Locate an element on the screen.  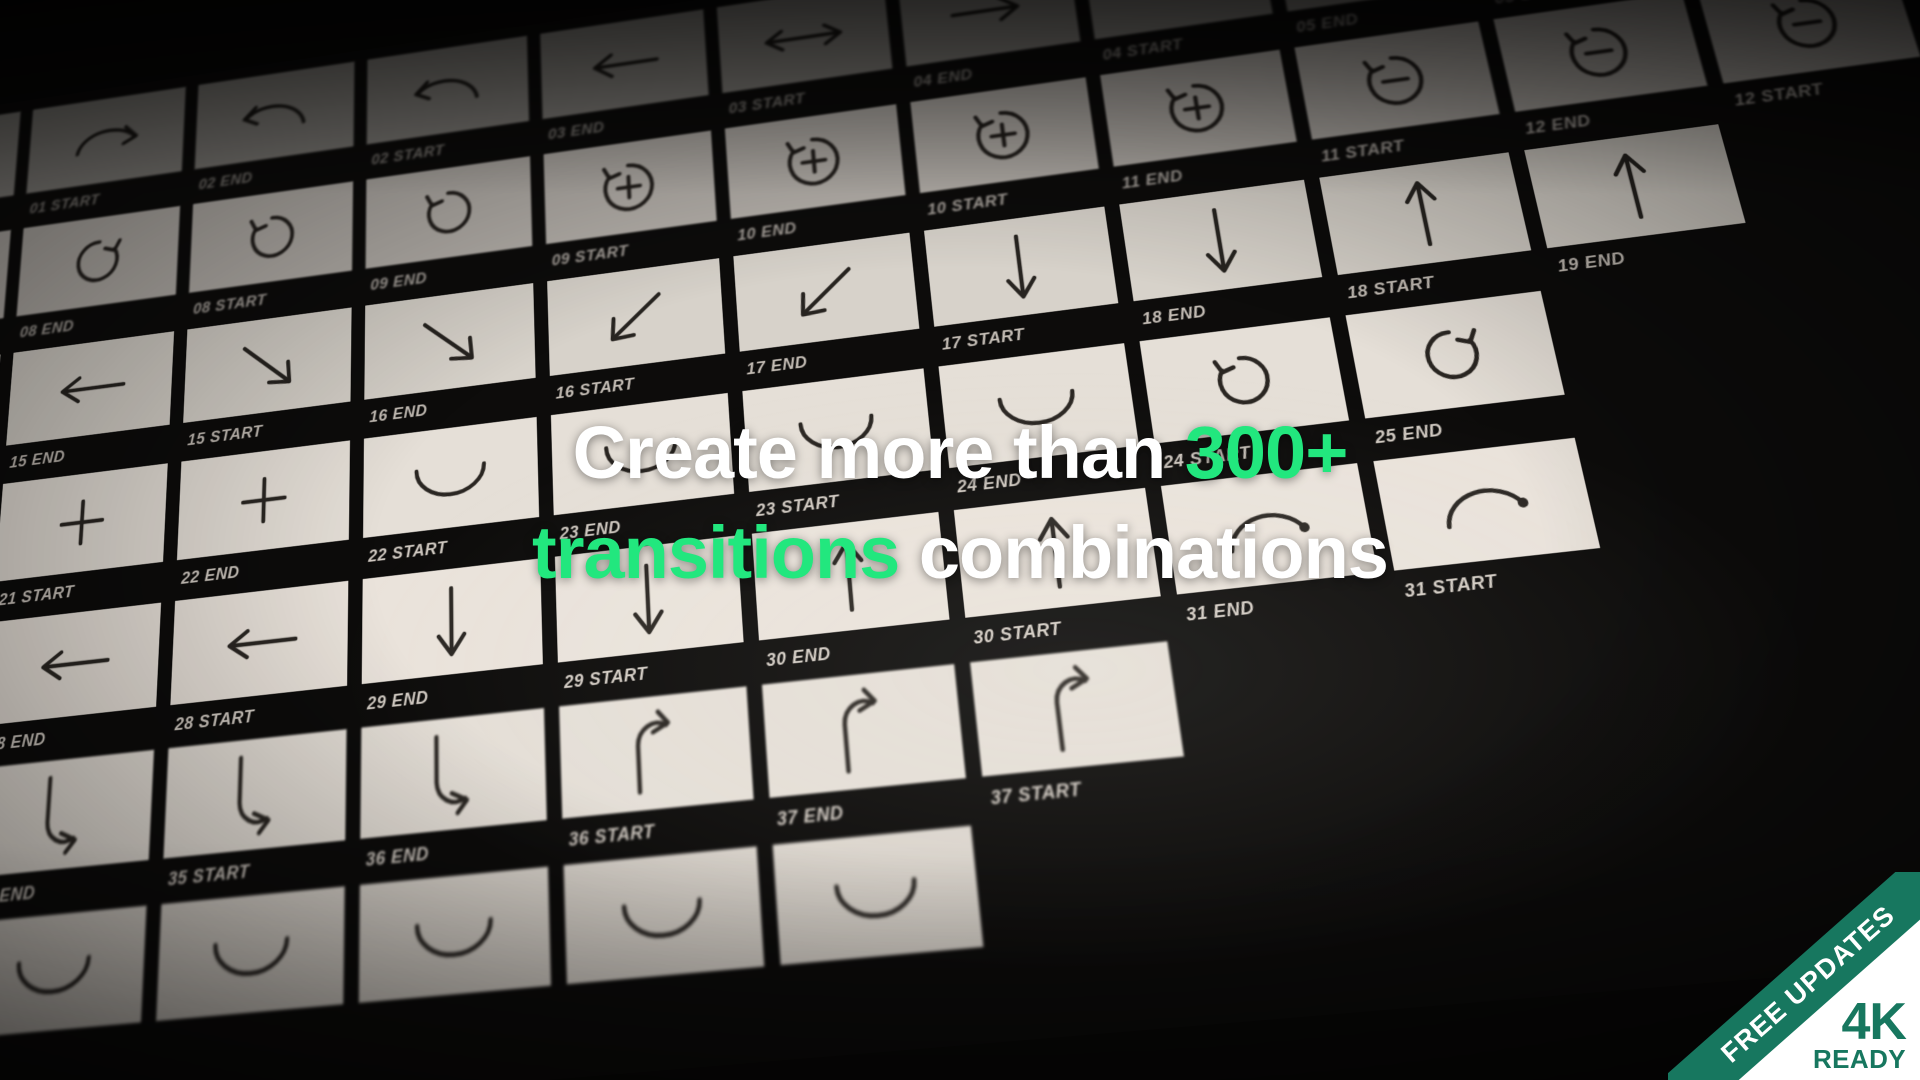
preset-cell: 21 START is located at coordinates (84, 540).